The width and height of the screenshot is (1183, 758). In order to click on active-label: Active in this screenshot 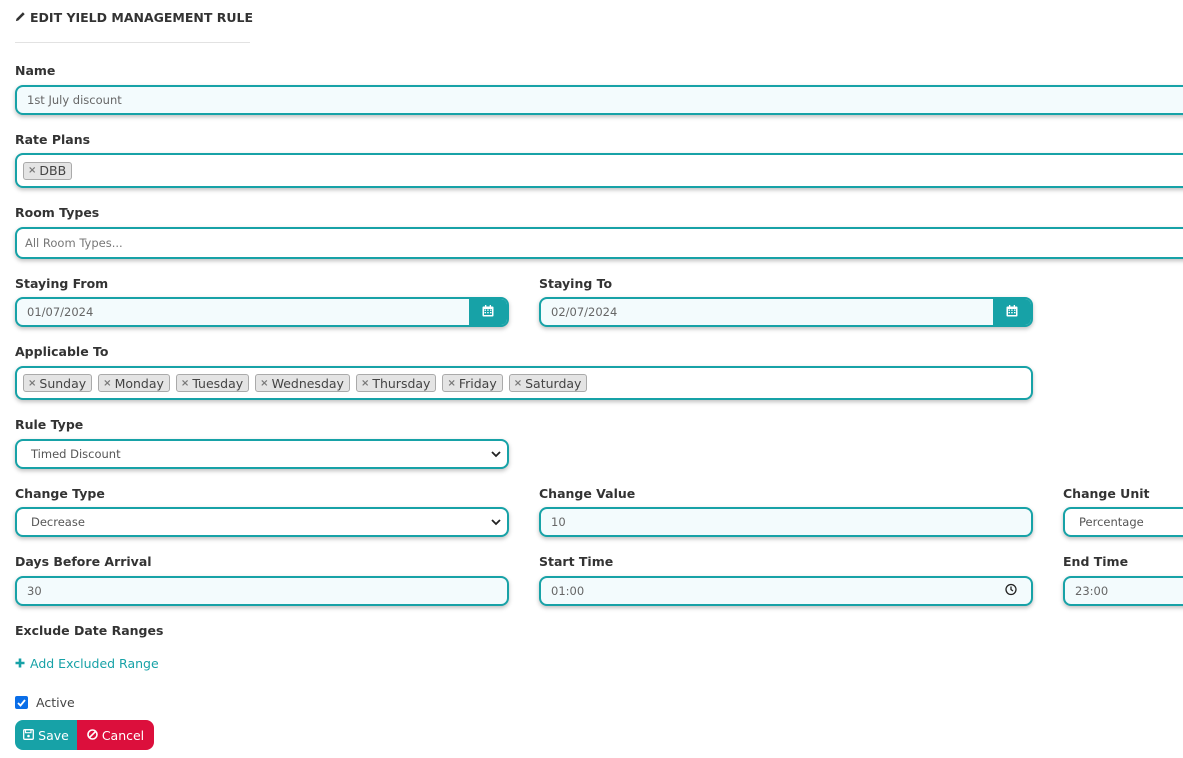, I will do `click(55, 702)`.